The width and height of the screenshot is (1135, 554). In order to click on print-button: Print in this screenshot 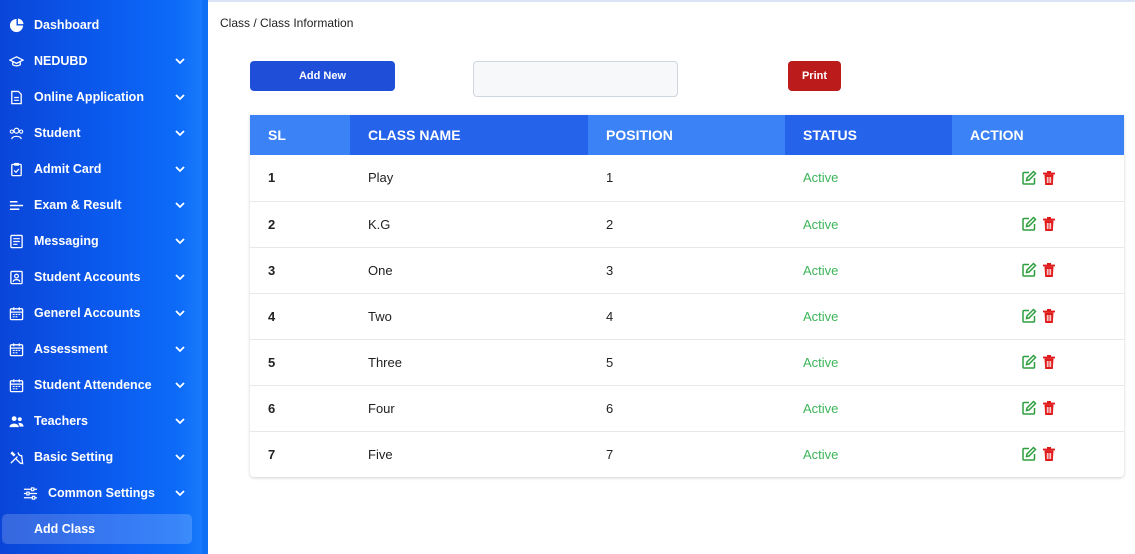, I will do `click(814, 76)`.